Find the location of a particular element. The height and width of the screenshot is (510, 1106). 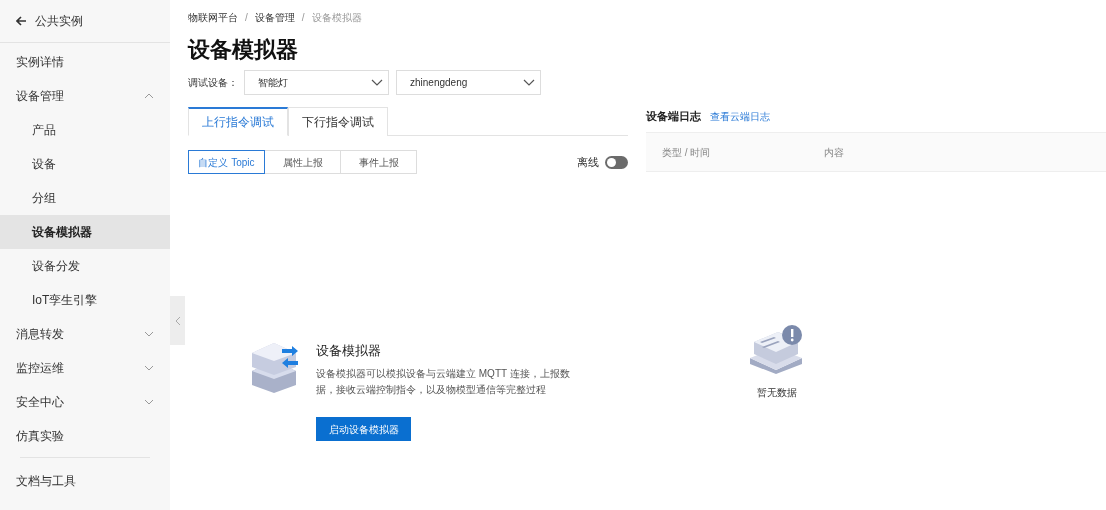

sidebar-subitem: IoT孪生引擎 is located at coordinates (85, 300).